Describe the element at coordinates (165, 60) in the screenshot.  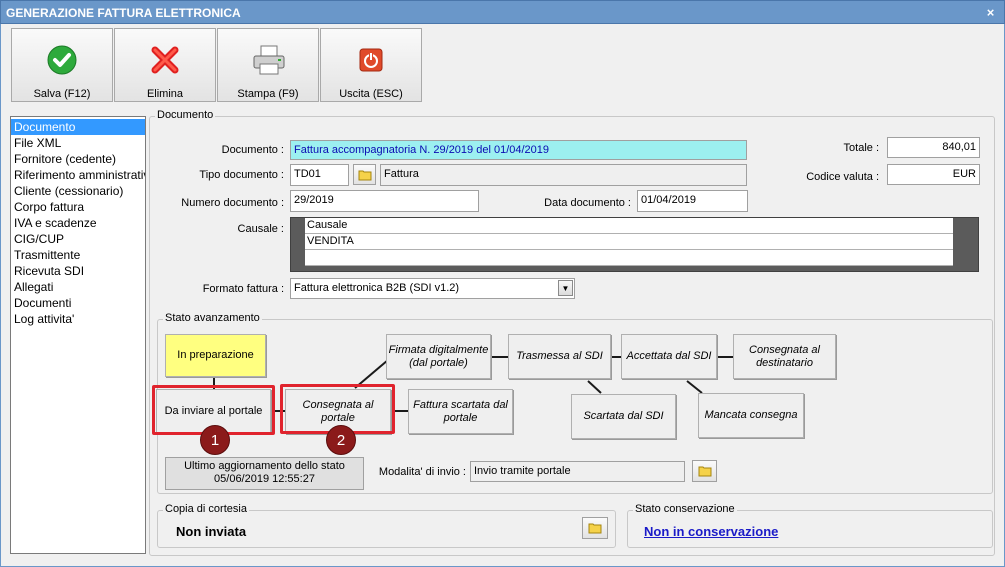
I see `delete-x-icon` at that location.